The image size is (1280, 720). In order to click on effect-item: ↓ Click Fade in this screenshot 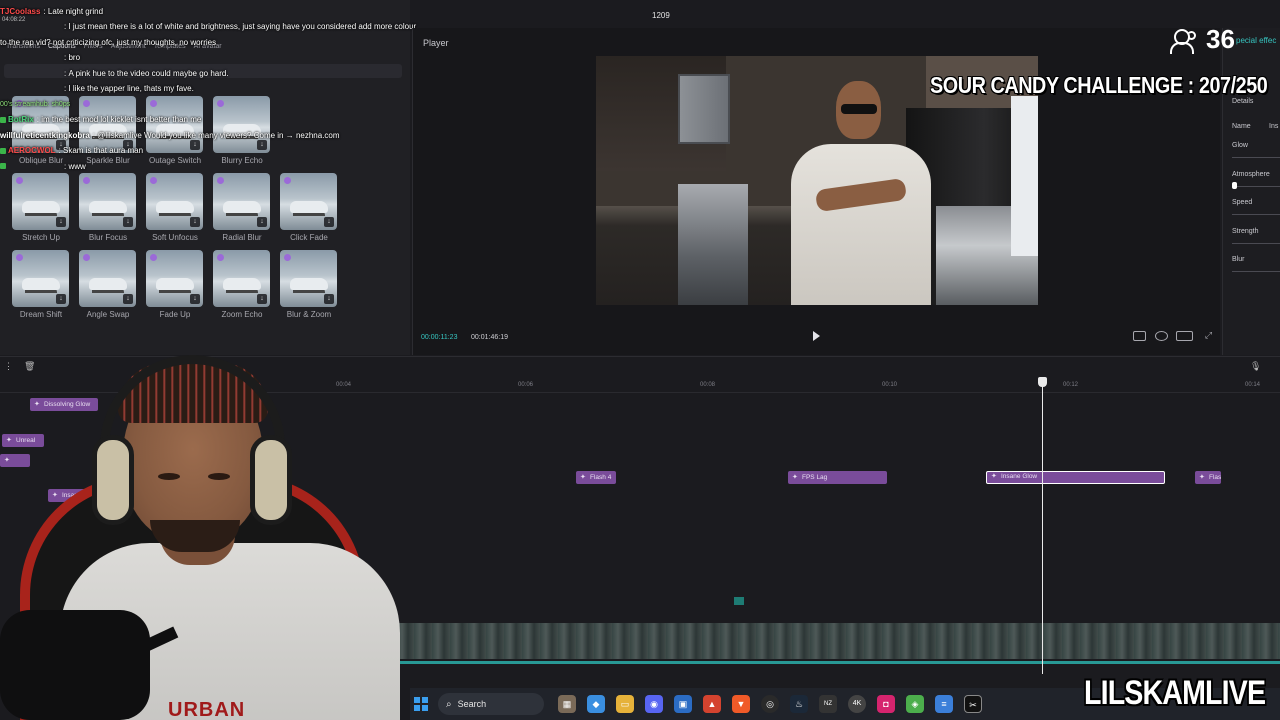, I will do `click(308, 207)`.